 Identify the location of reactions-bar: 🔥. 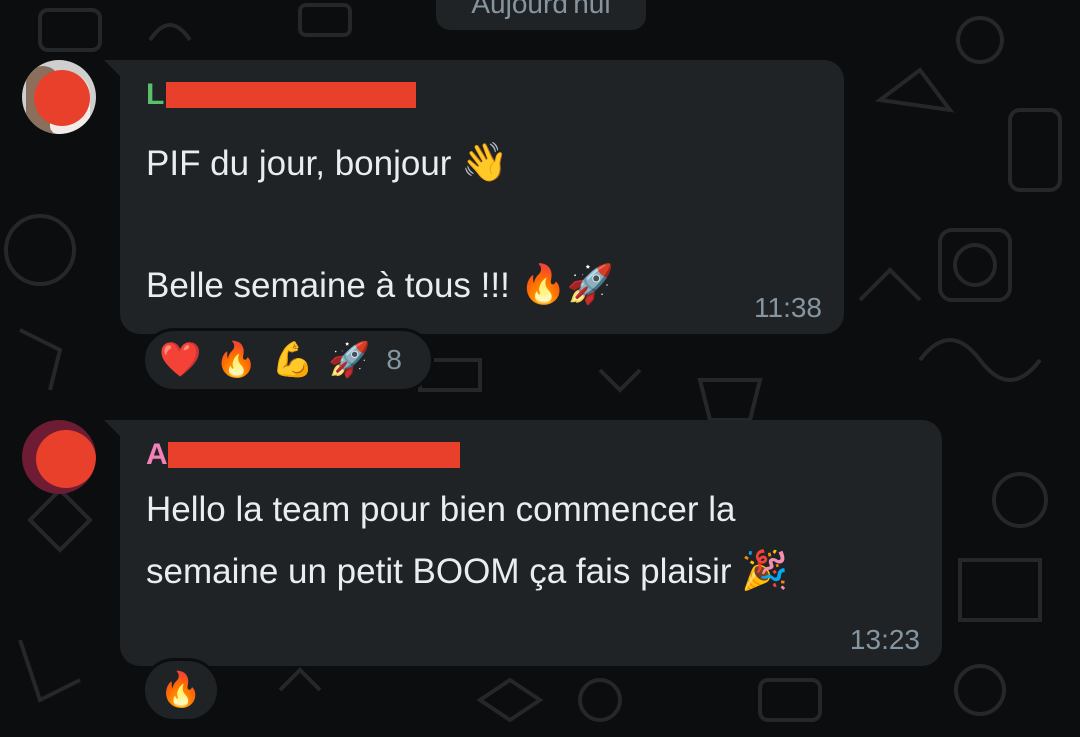
(181, 690).